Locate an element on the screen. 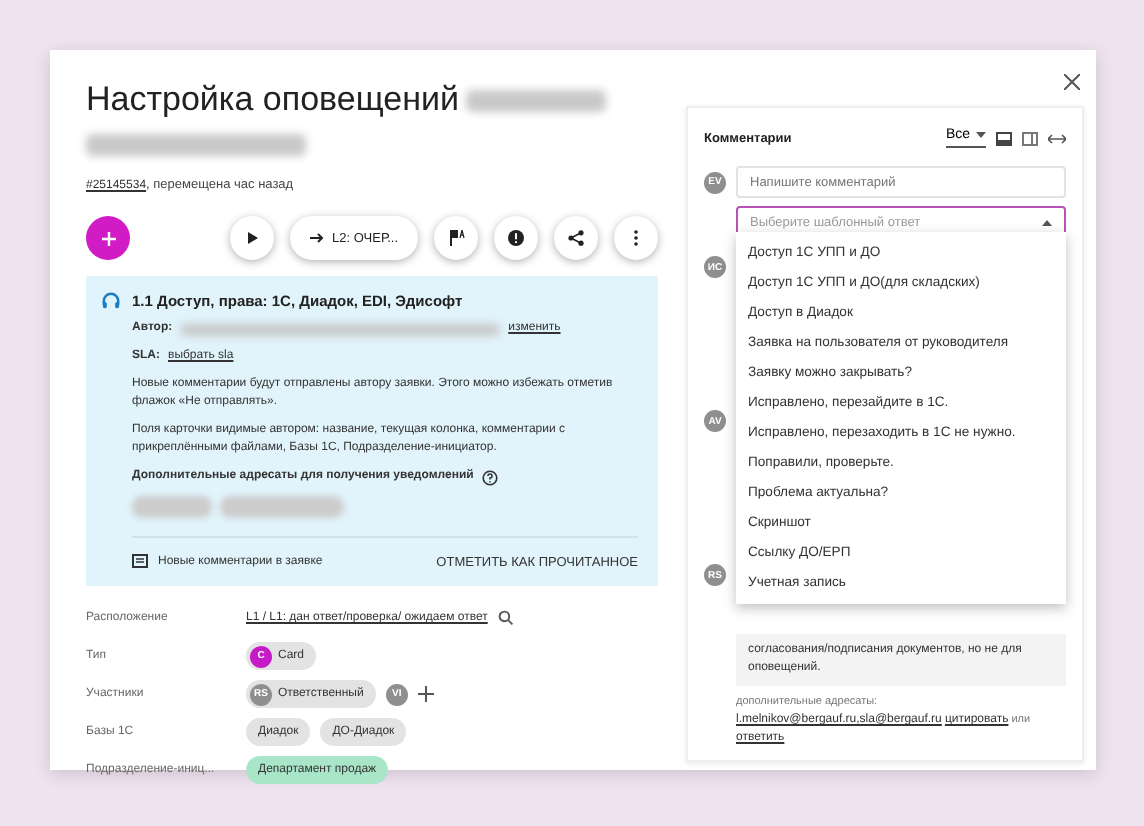 The width and height of the screenshot is (1144, 826). info-button is located at coordinates (516, 238).